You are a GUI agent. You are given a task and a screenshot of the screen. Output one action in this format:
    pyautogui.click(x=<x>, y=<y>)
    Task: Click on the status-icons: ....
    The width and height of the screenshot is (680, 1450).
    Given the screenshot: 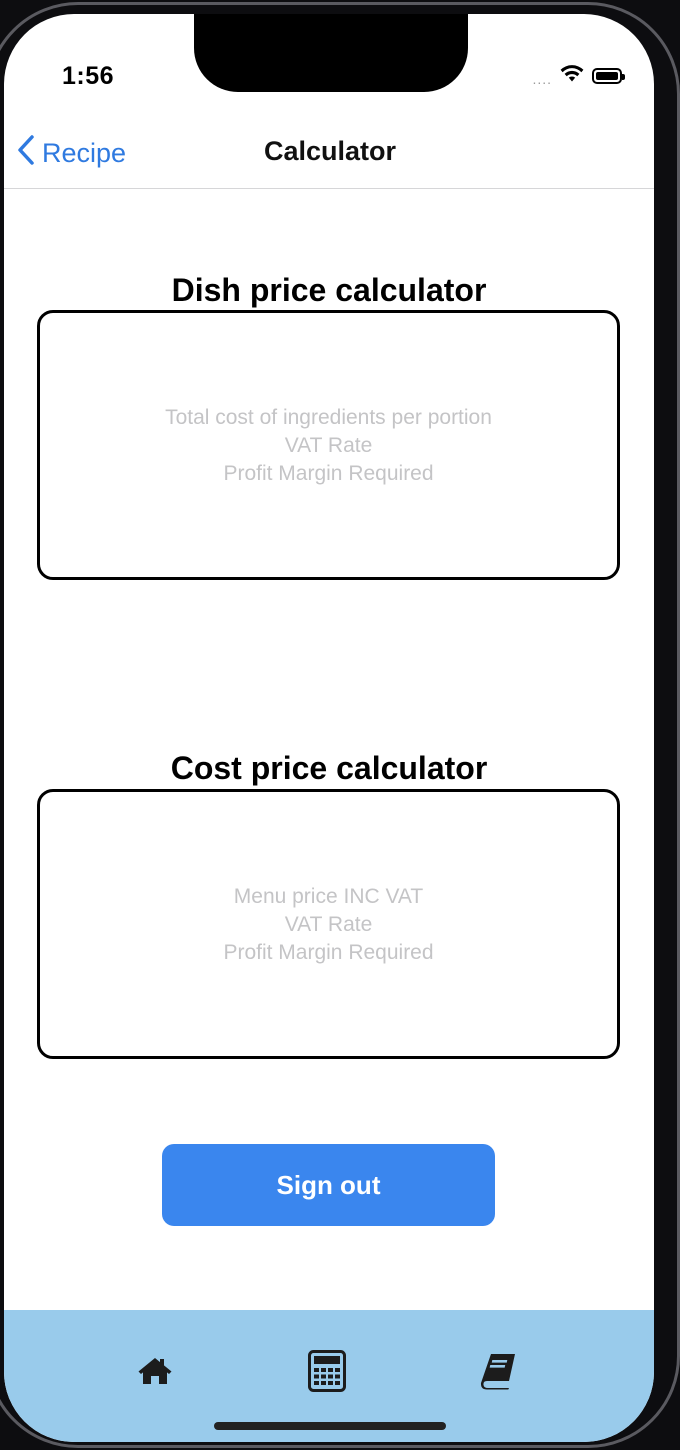 What is the action you would take?
    pyautogui.click(x=578, y=75)
    